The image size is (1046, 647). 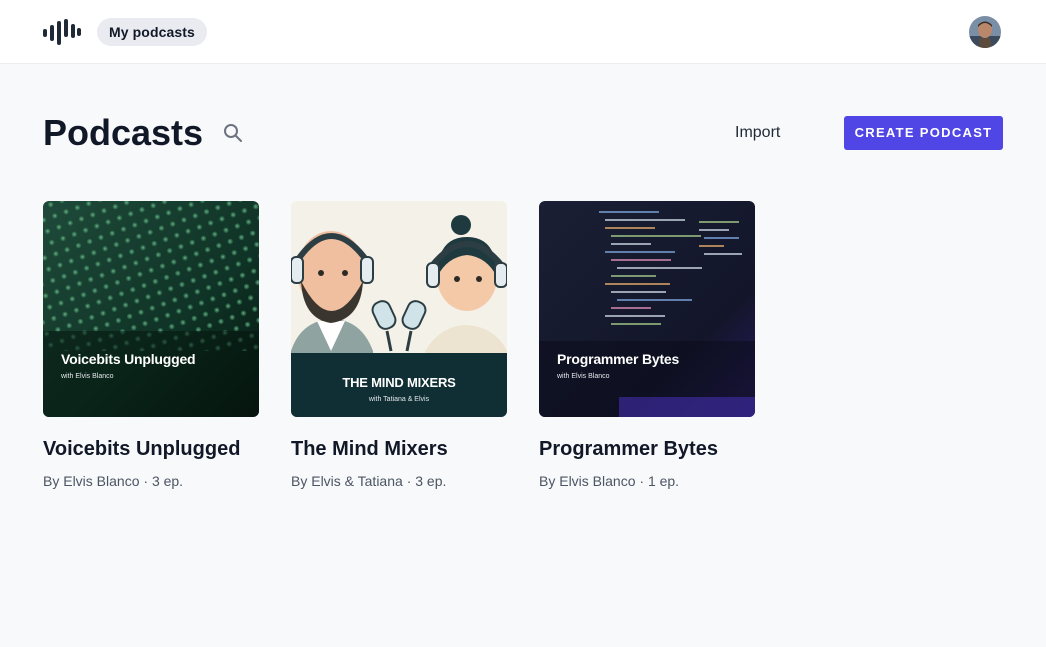 I want to click on podcast-cover: Programmer Bytes with Elvis Blanco, so click(x=647, y=309).